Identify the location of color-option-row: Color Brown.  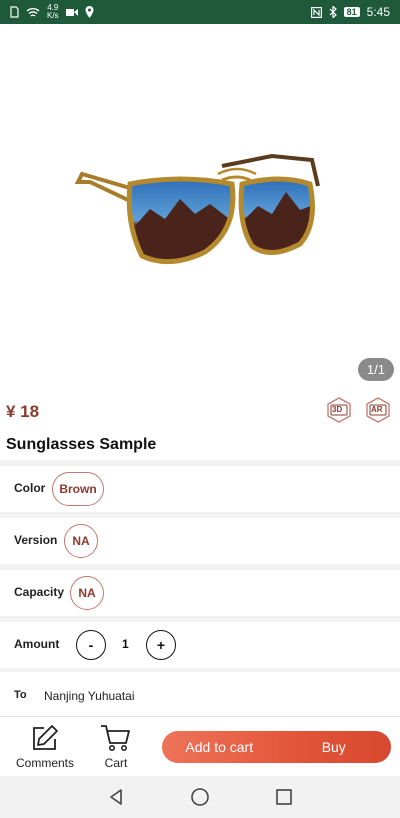
(200, 489).